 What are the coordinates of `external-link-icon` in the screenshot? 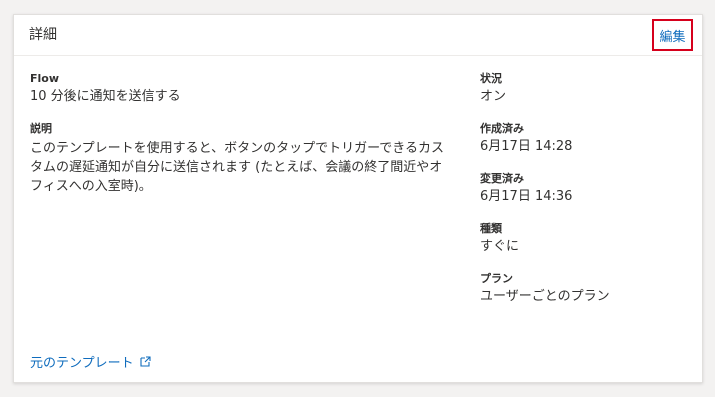 It's located at (145, 361).